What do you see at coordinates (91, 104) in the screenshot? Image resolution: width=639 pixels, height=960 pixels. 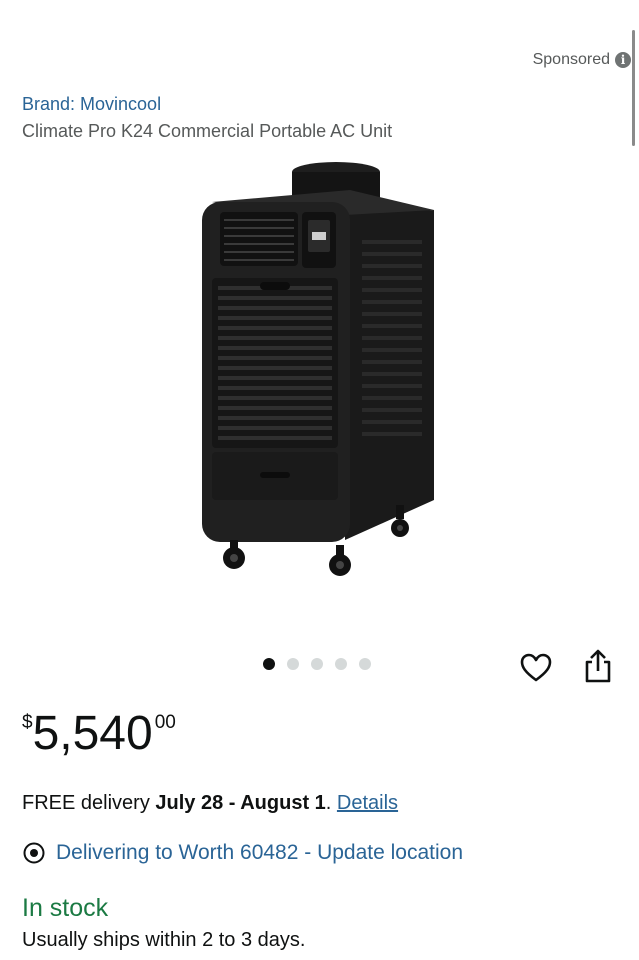 I see `brand-link: Brand: Movincool` at bounding box center [91, 104].